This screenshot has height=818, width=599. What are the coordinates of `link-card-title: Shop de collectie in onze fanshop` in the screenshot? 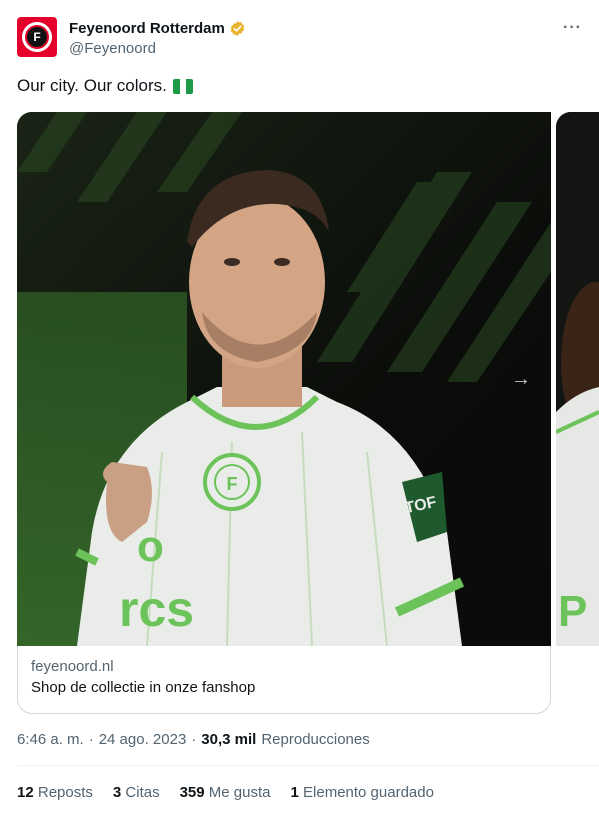 It's located at (143, 687).